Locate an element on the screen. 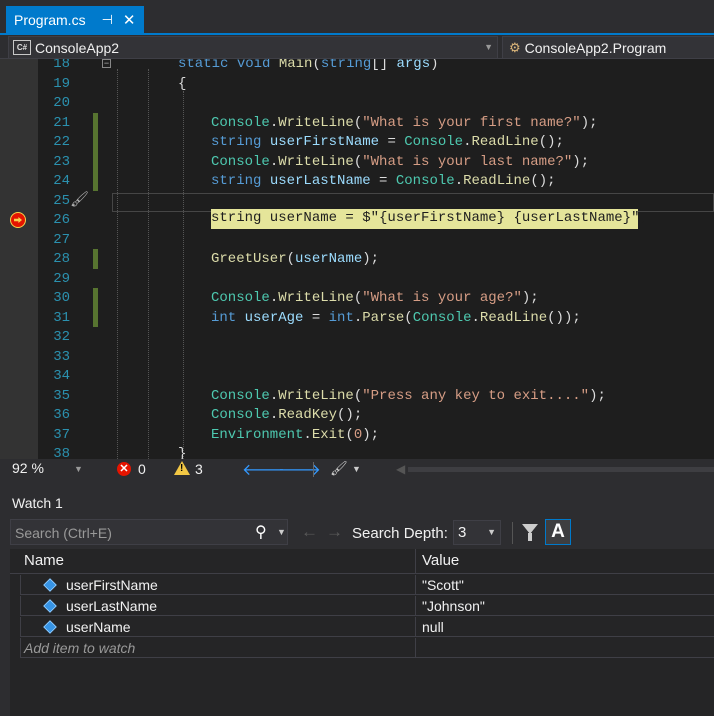 This screenshot has width=714, height=716. code-line: 20 is located at coordinates (357, 104).